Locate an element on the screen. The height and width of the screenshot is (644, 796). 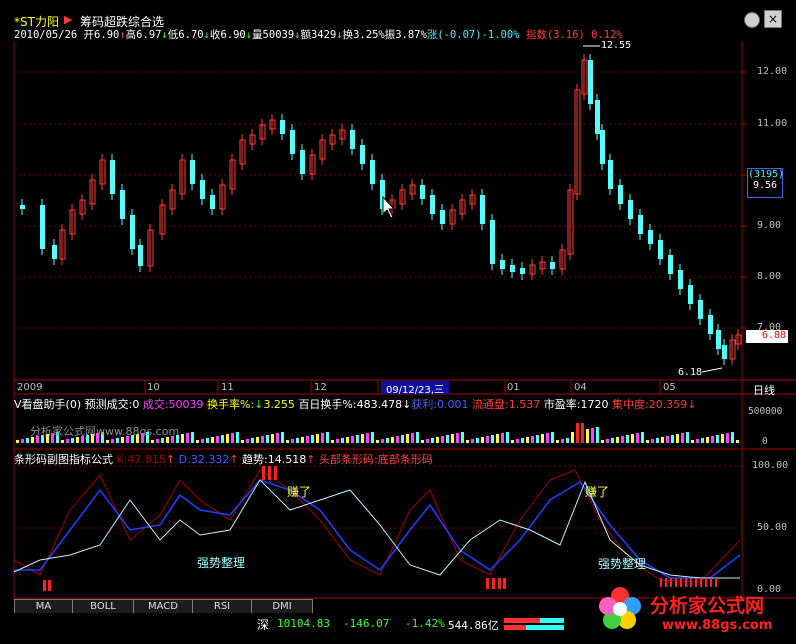
annotation-earn-2: 赚了 is located at coordinates (597, 492).